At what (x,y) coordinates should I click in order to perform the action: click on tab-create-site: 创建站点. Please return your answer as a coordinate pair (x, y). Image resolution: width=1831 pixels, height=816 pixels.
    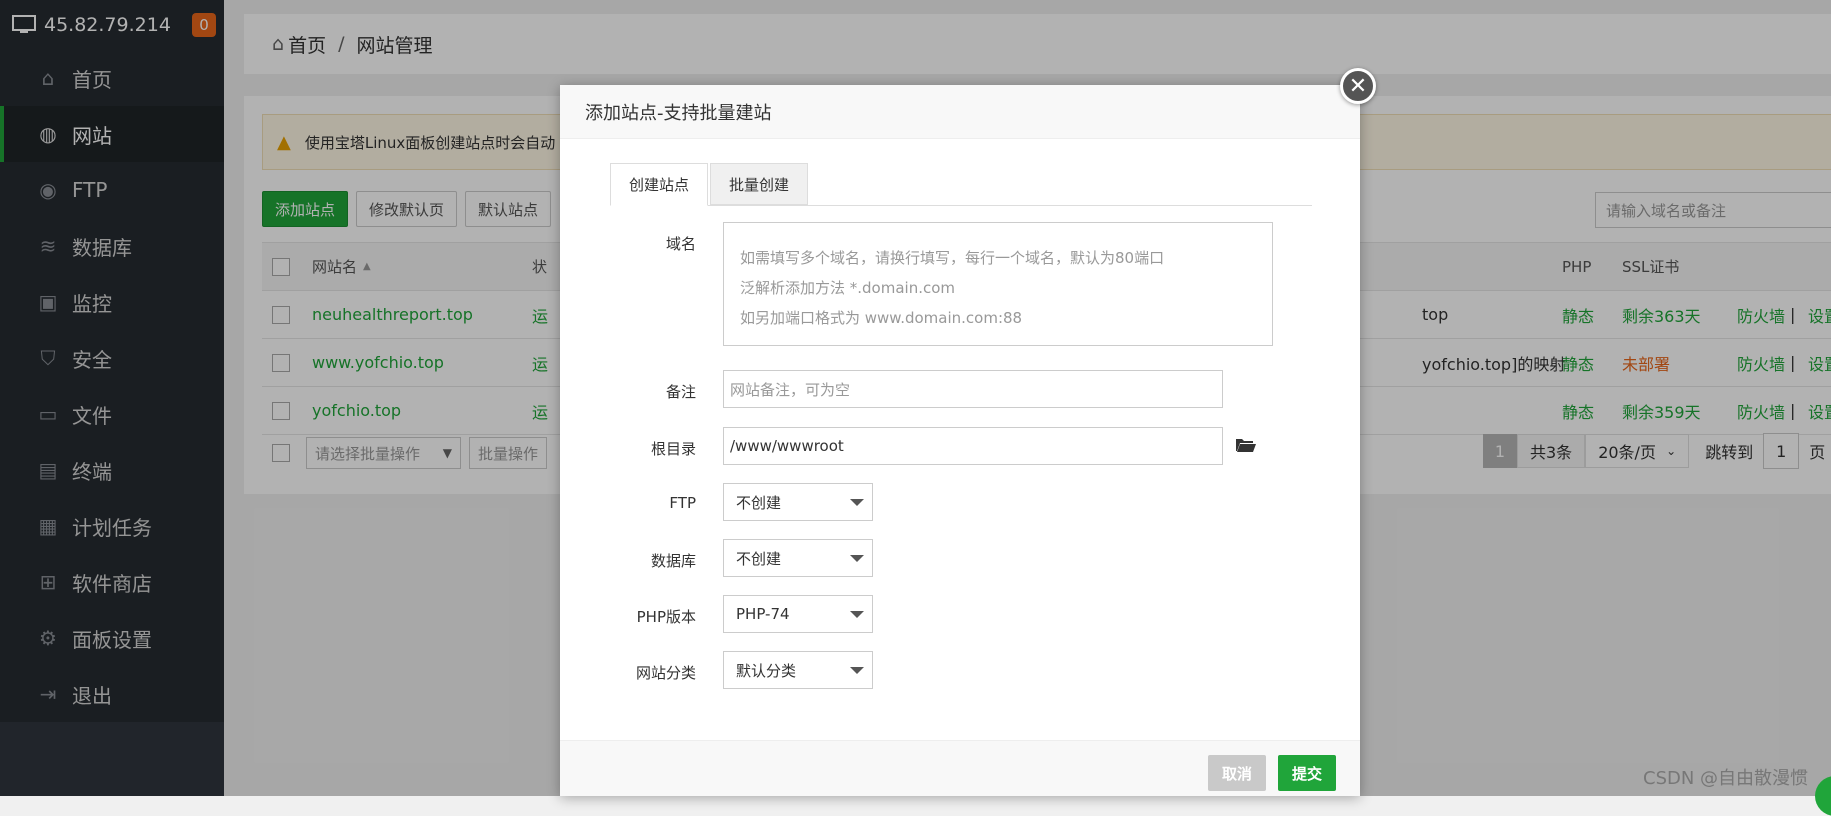
    Looking at the image, I should click on (659, 184).